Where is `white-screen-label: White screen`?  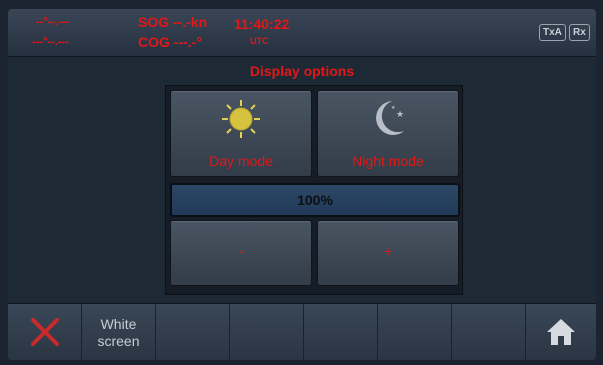 white-screen-label: White screen is located at coordinates (118, 333).